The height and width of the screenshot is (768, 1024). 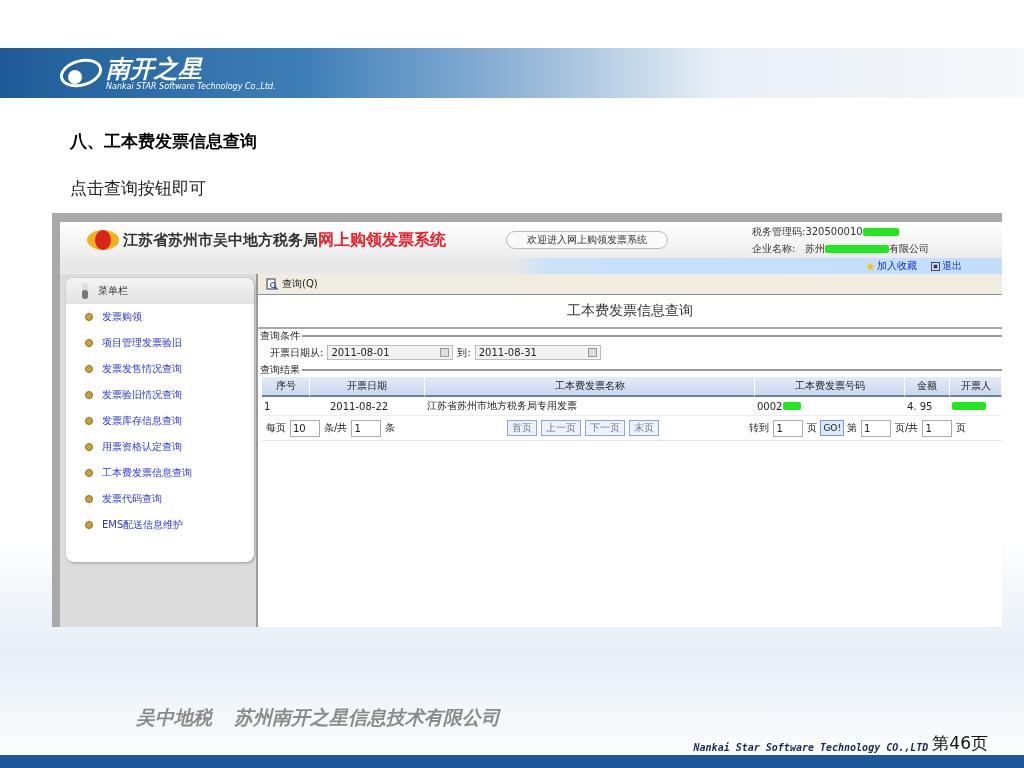 I want to click on current-page-field: 1, so click(x=876, y=428).